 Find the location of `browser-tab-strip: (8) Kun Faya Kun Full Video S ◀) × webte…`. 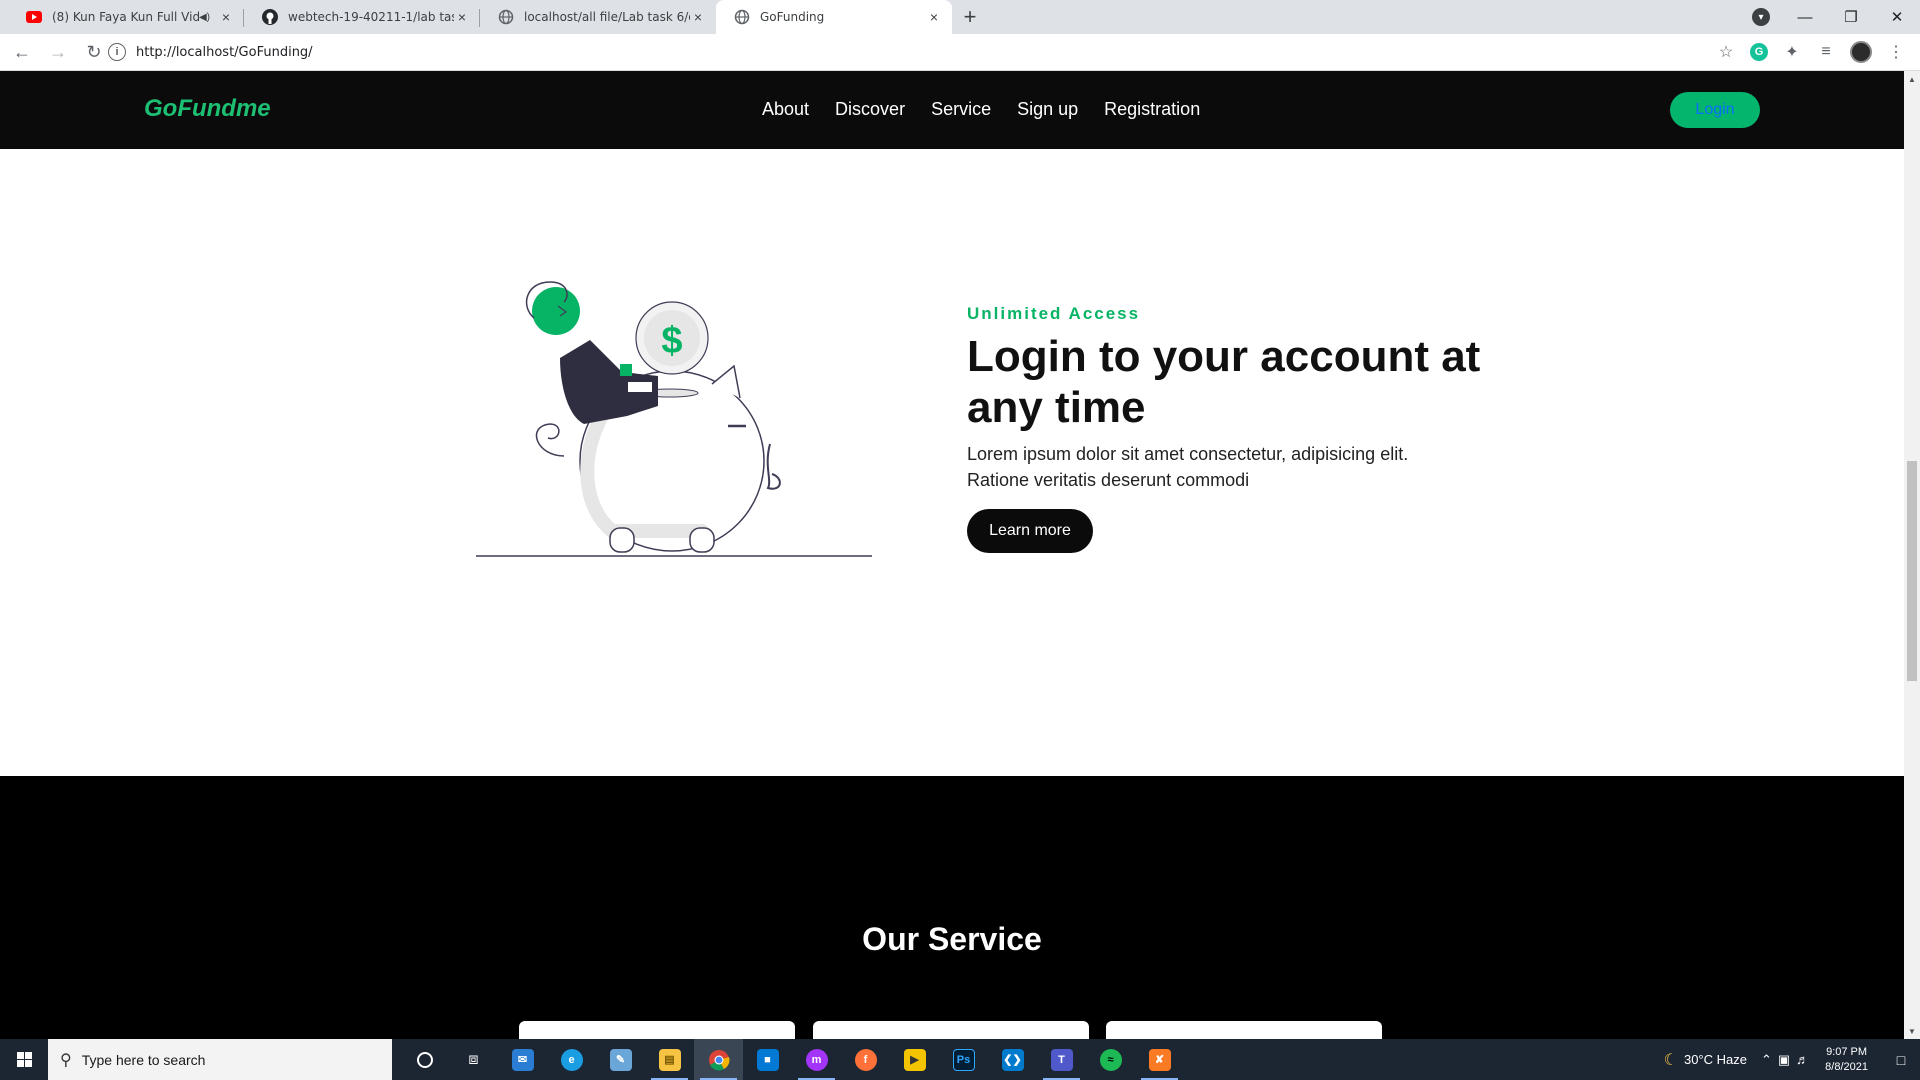

browser-tab-strip: (8) Kun Faya Kun Full Video S ◀) × webte… is located at coordinates (960, 17).